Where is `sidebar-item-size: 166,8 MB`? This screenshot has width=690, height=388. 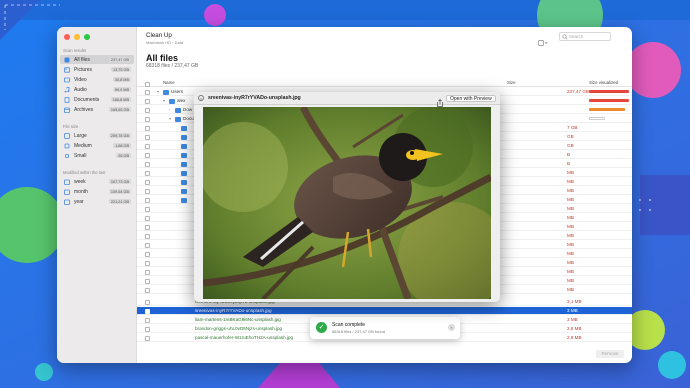
sidebar-item-size: 166,8 MB is located at coordinates (120, 99).